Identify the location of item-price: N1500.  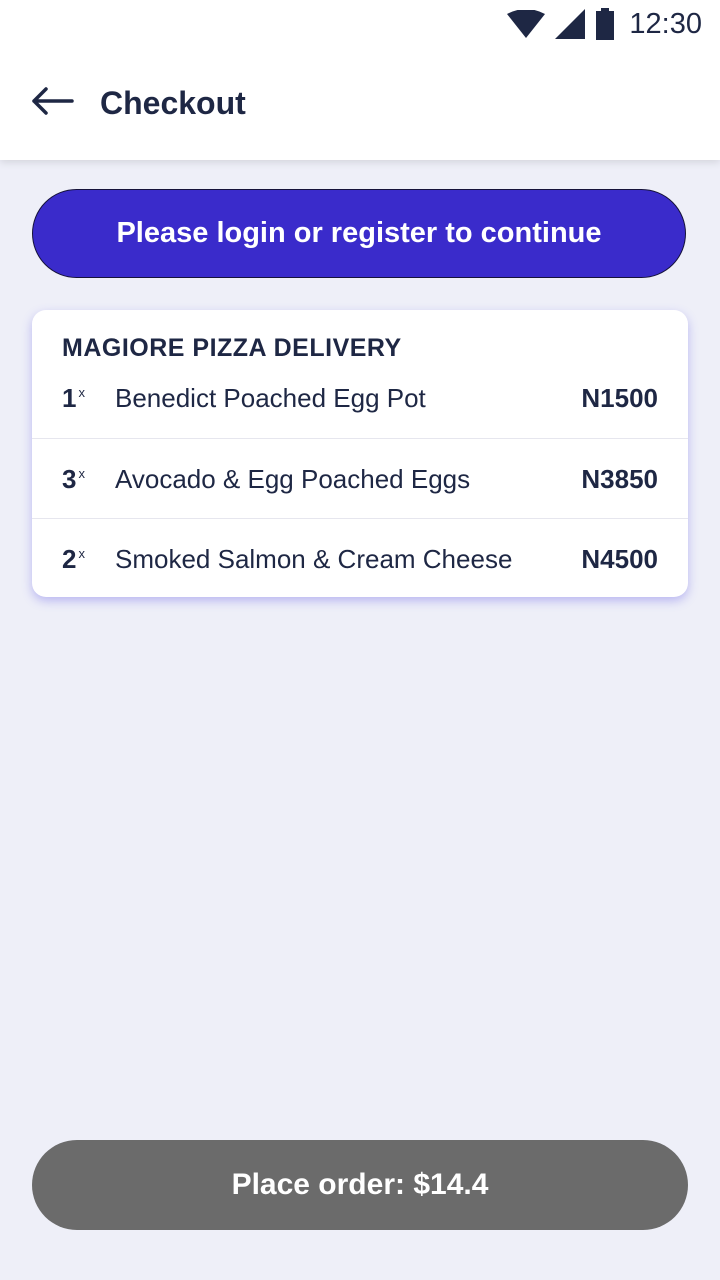
(619, 397).